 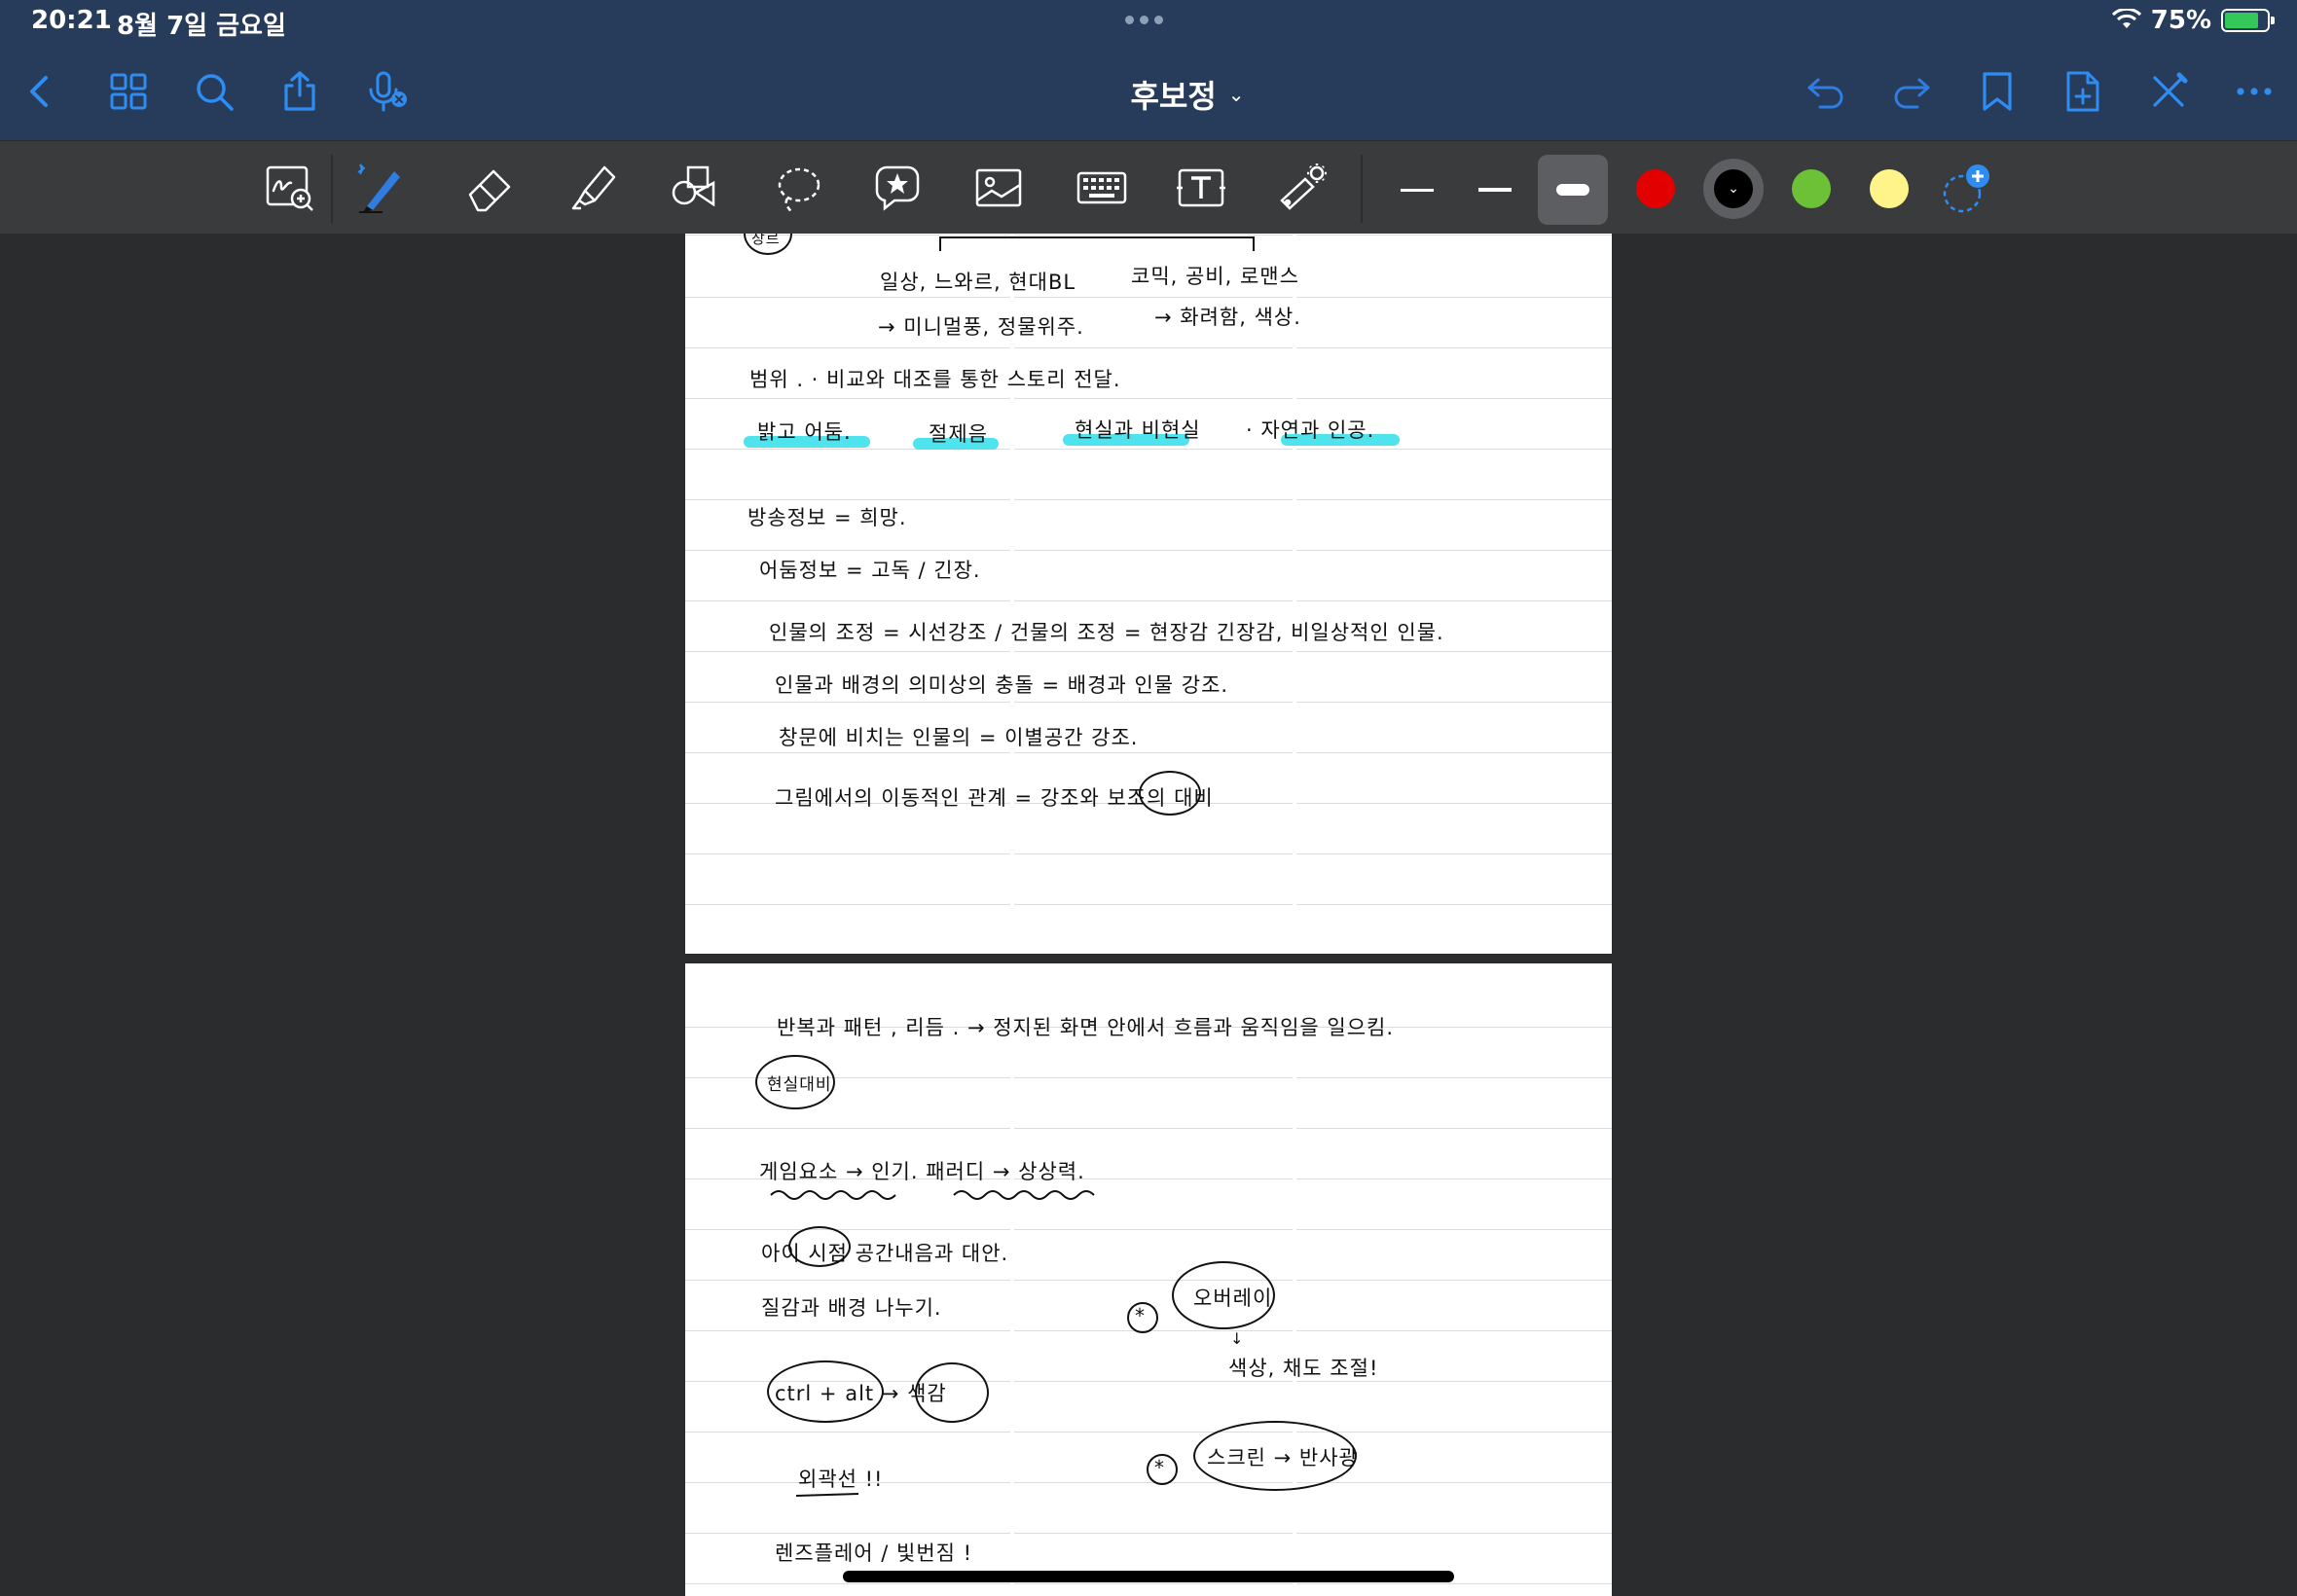 I want to click on color-swatch-red, so click(x=1655, y=189).